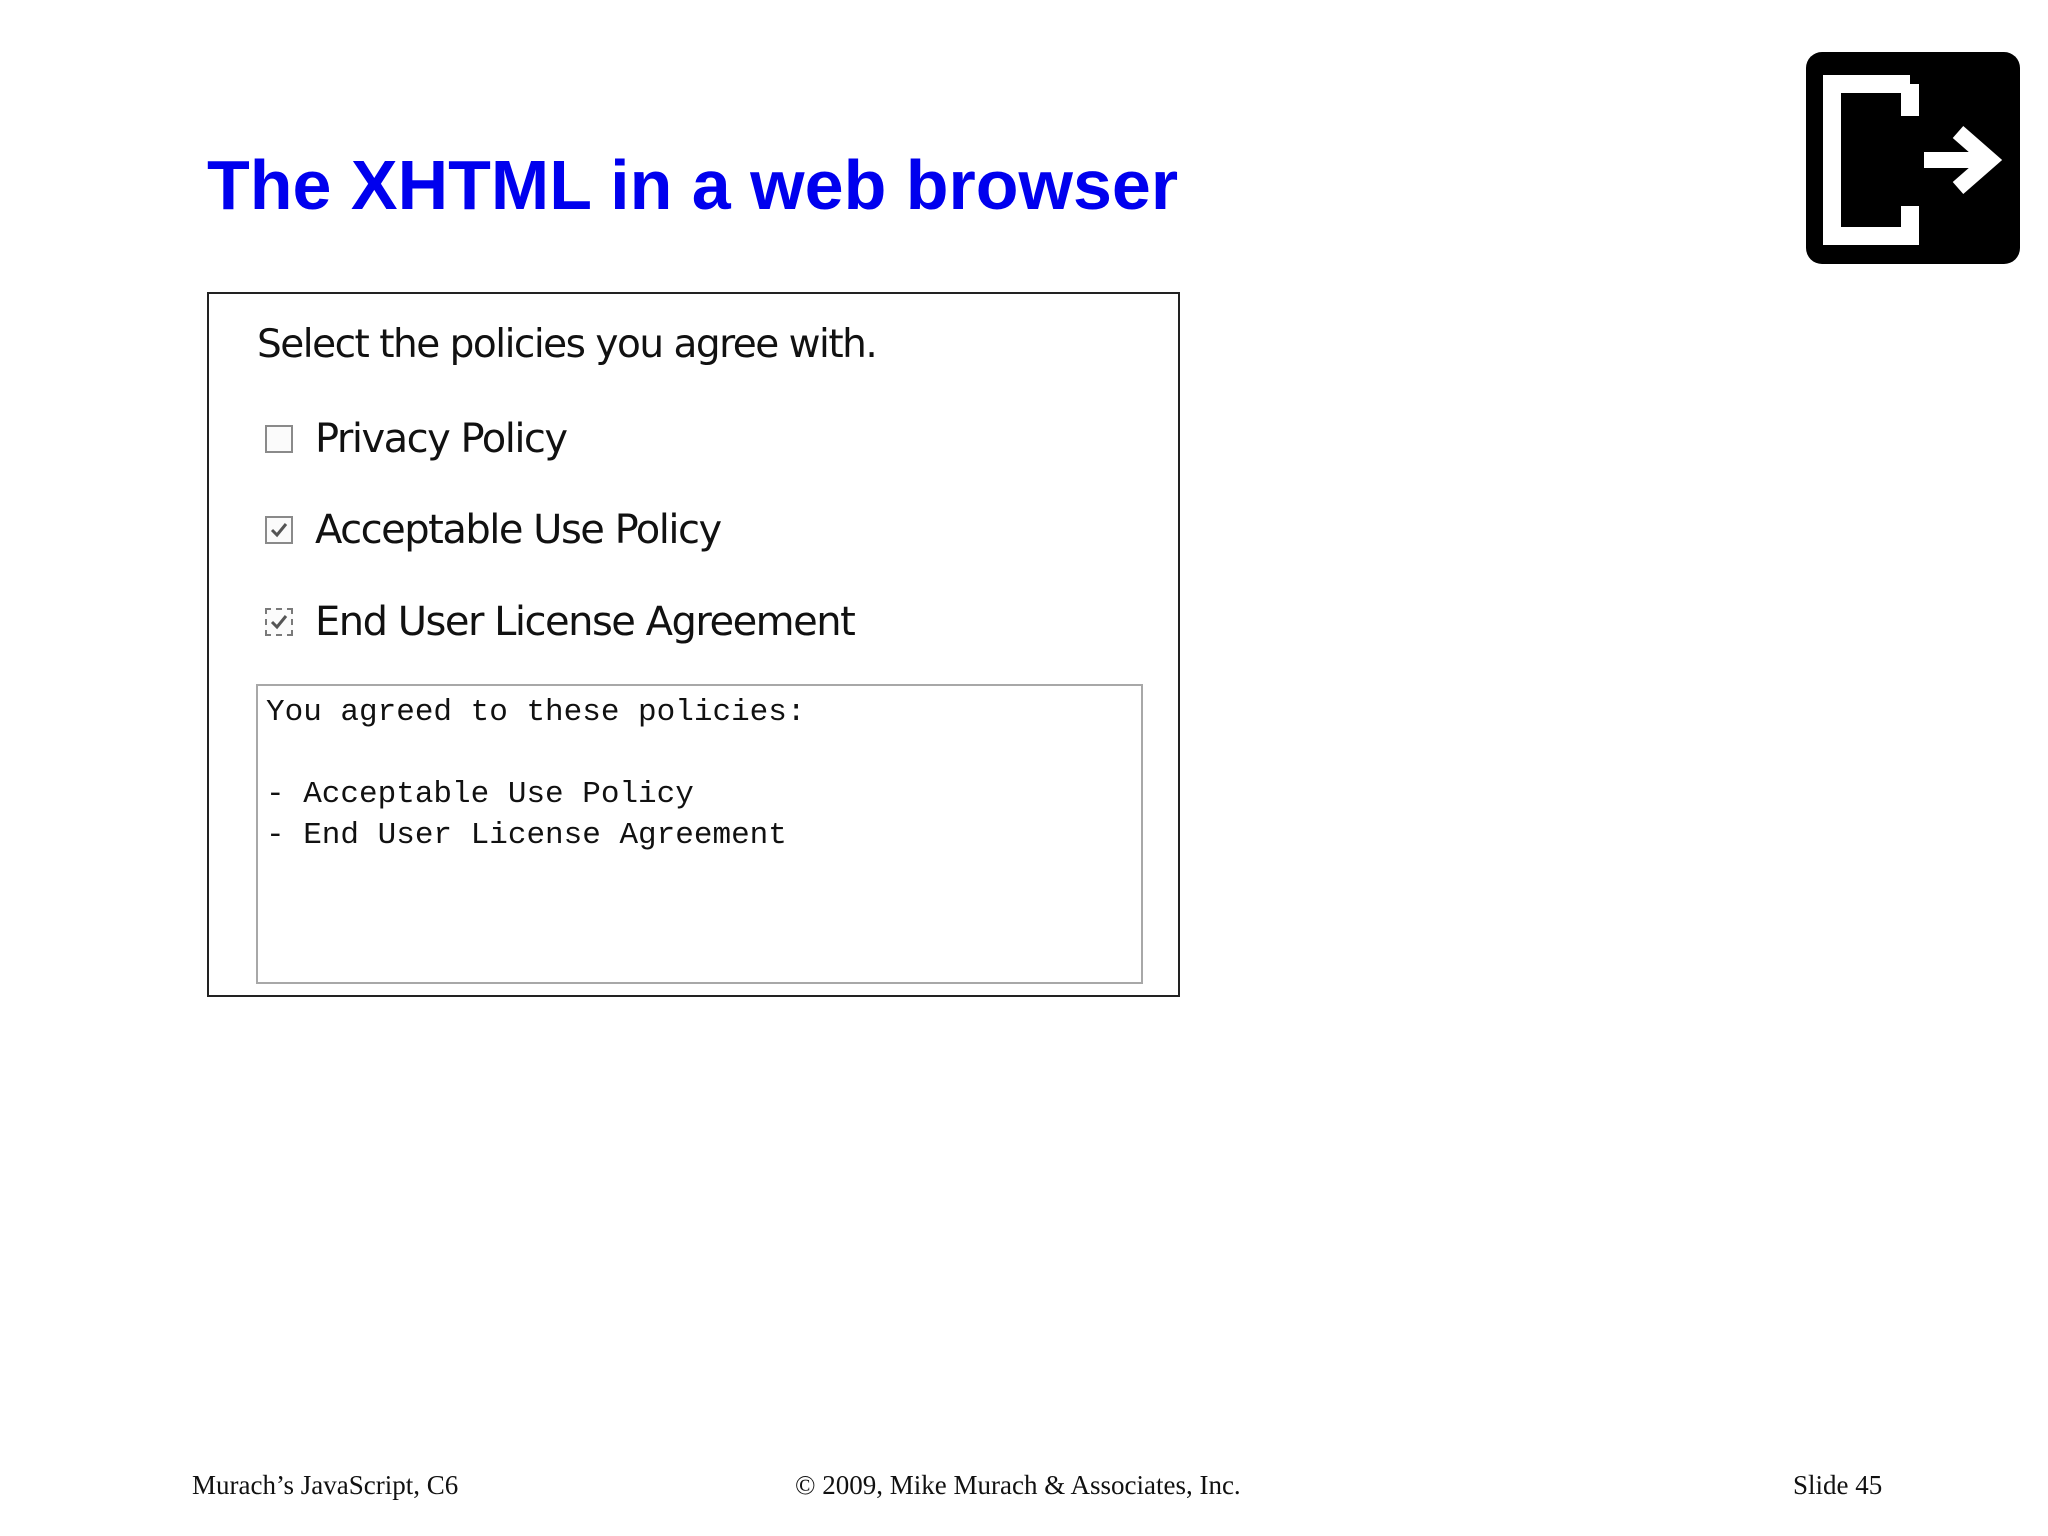 The height and width of the screenshot is (1536, 2048). What do you see at coordinates (441, 439) in the screenshot?
I see `policy-label: Privacy Policy` at bounding box center [441, 439].